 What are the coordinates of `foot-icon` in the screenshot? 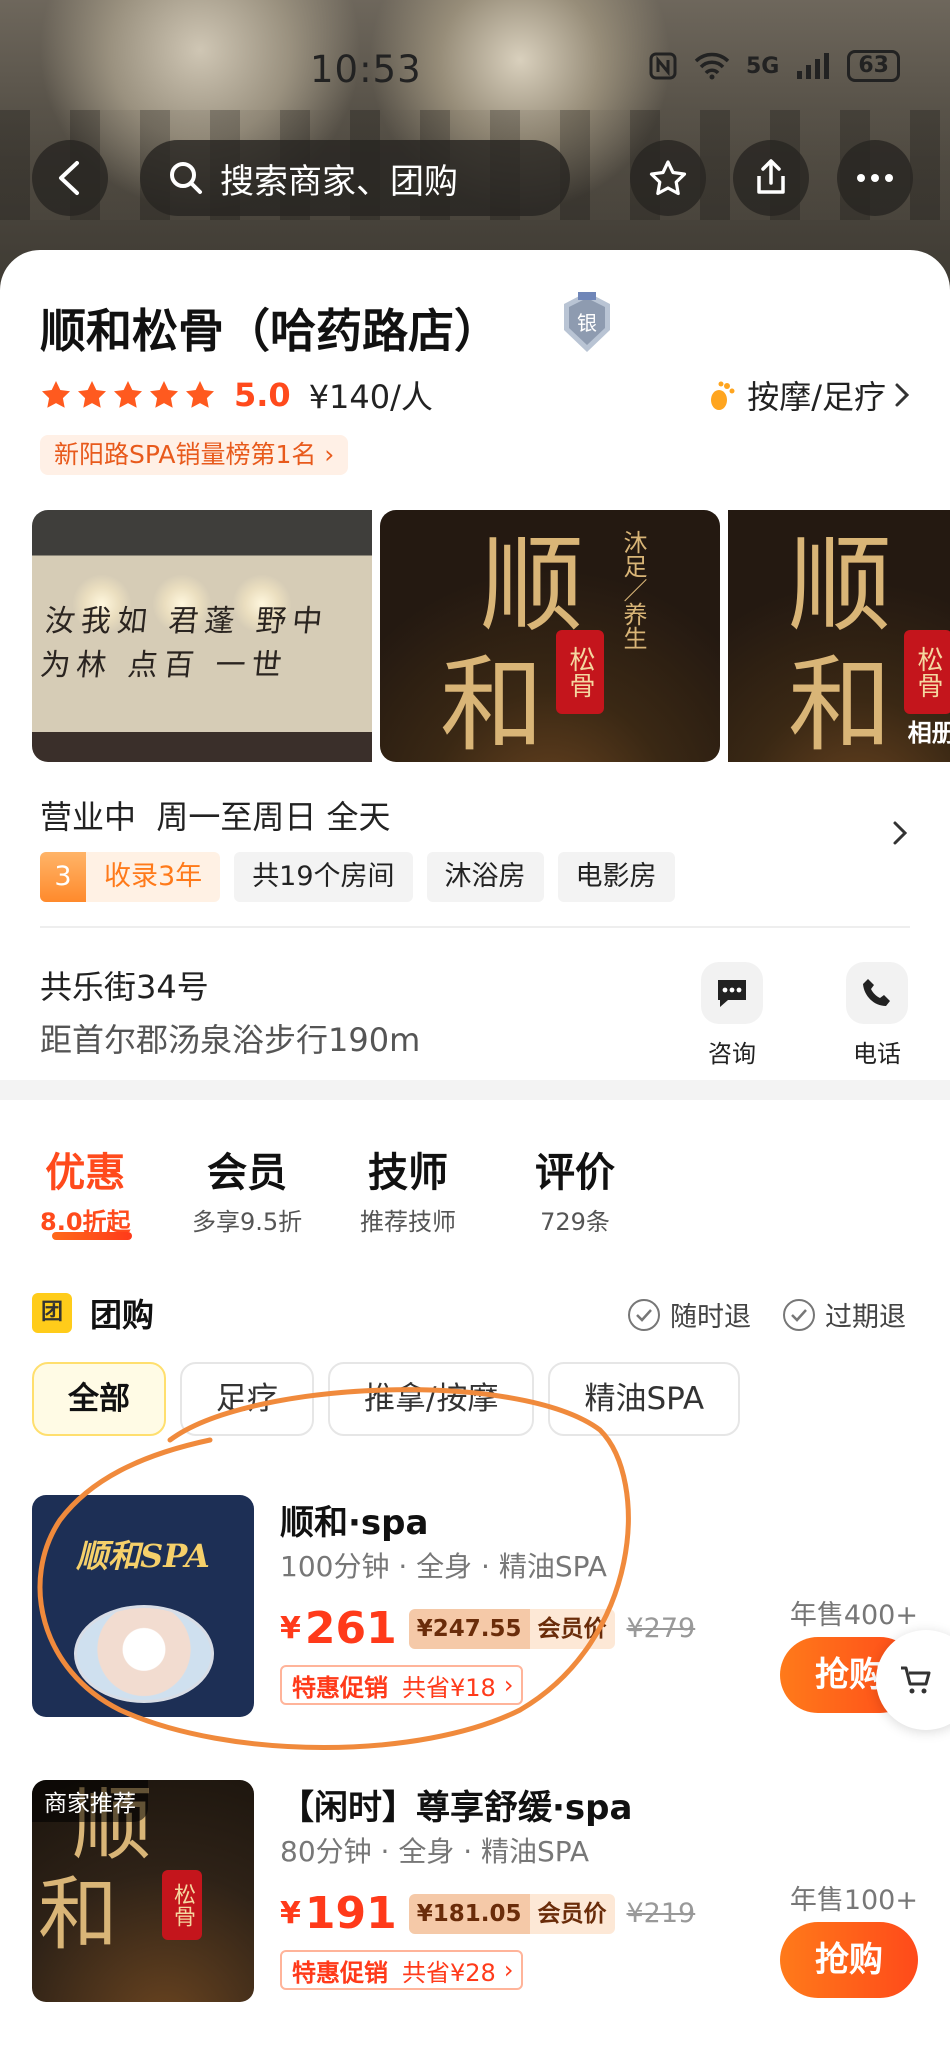 It's located at (723, 395).